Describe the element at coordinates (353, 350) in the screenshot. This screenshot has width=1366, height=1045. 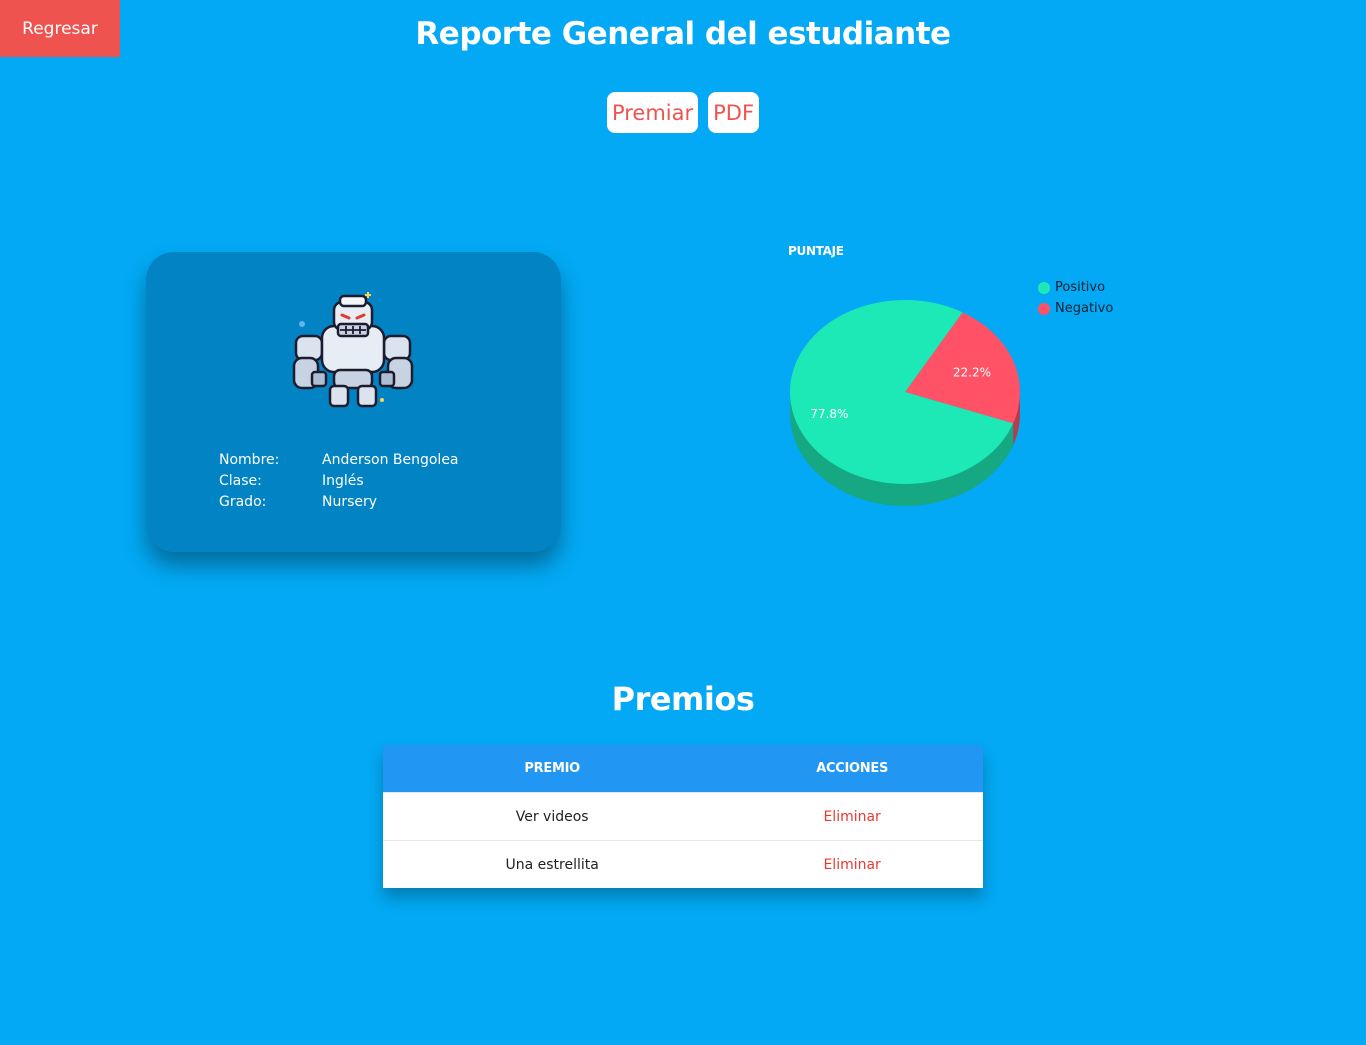
I see `robot-golem-icon` at that location.